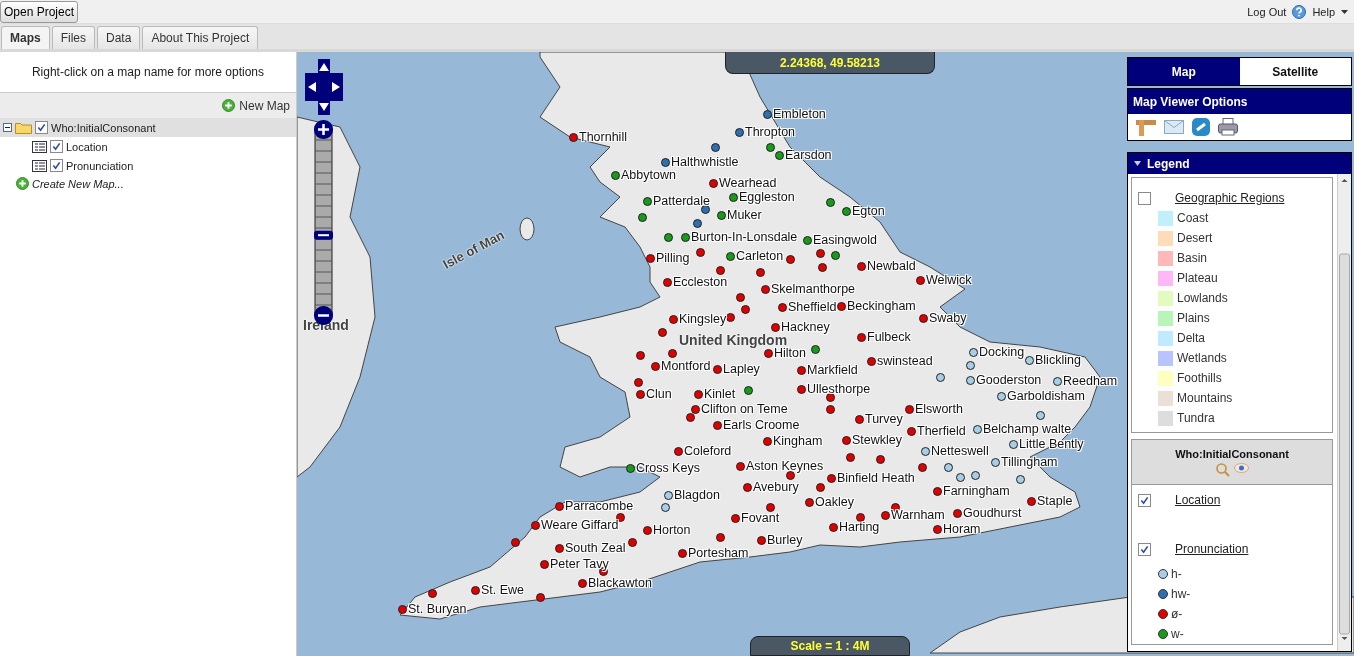  What do you see at coordinates (1344, 11) in the screenshot?
I see `caret-icon` at bounding box center [1344, 11].